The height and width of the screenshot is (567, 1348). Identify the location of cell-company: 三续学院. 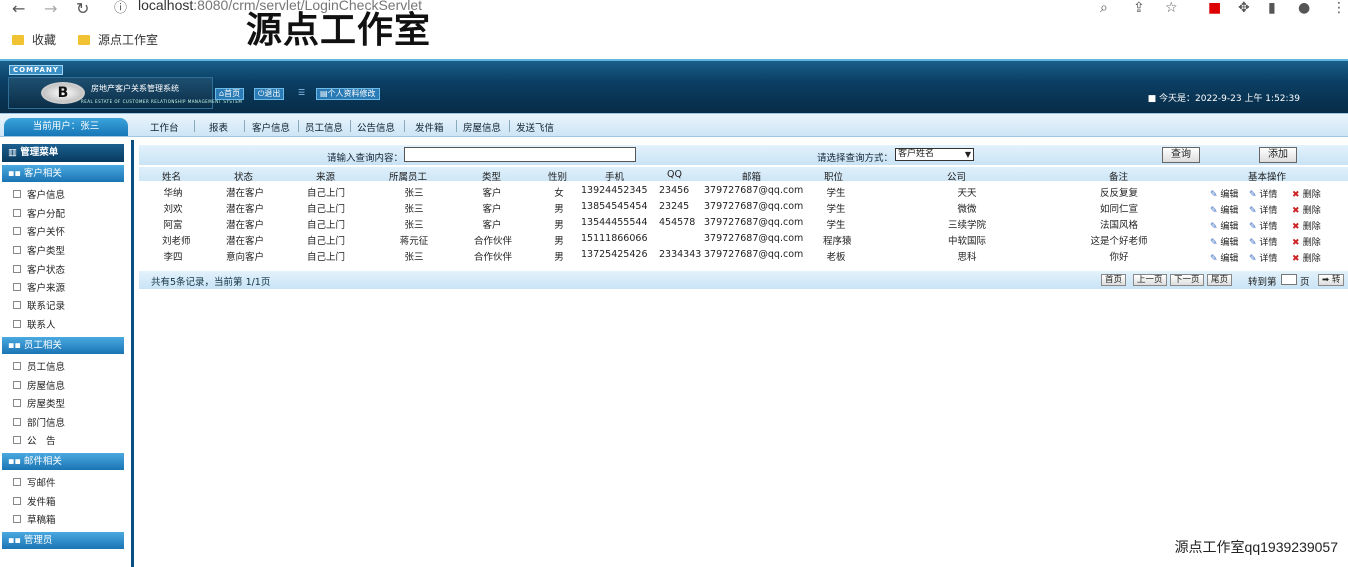
(966, 225).